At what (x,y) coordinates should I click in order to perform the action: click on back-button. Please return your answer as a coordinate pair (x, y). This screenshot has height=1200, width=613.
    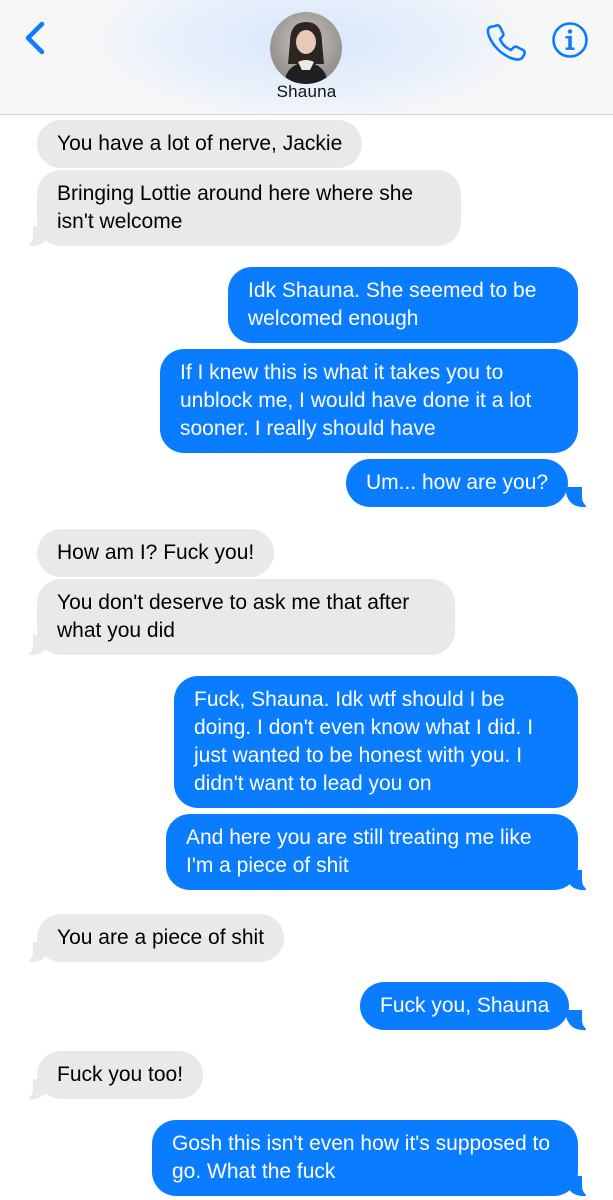
    Looking at the image, I should click on (36, 38).